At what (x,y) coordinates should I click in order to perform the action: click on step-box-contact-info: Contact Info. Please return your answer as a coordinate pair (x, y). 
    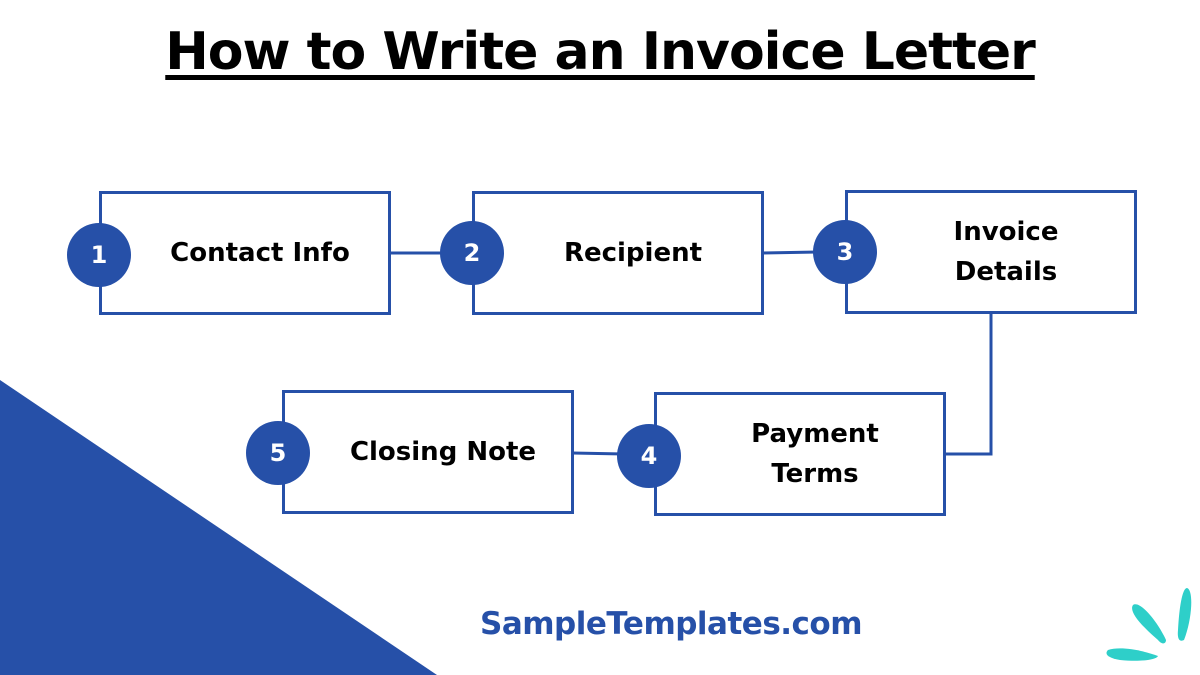
    Looking at the image, I should click on (245, 253).